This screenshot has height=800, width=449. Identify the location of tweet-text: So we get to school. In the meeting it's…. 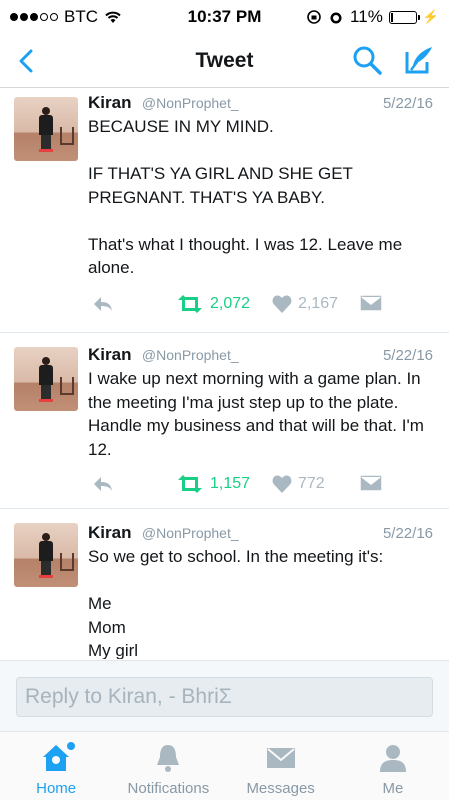
(236, 603).